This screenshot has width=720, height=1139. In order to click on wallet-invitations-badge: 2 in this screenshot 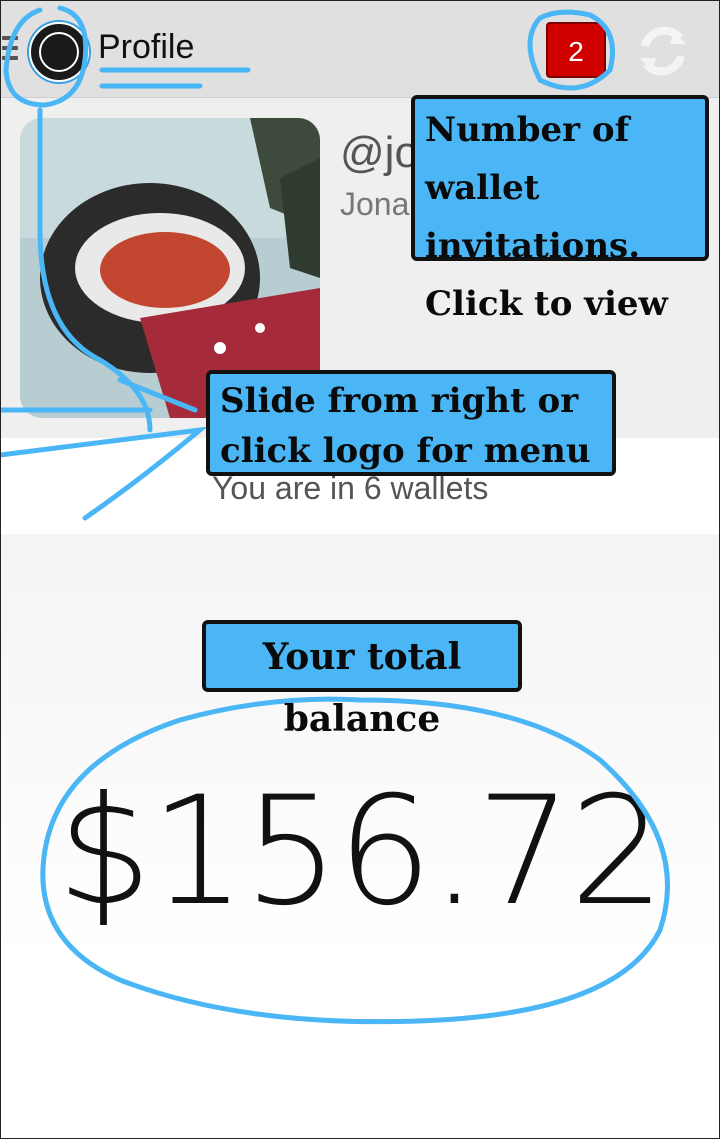, I will do `click(576, 50)`.